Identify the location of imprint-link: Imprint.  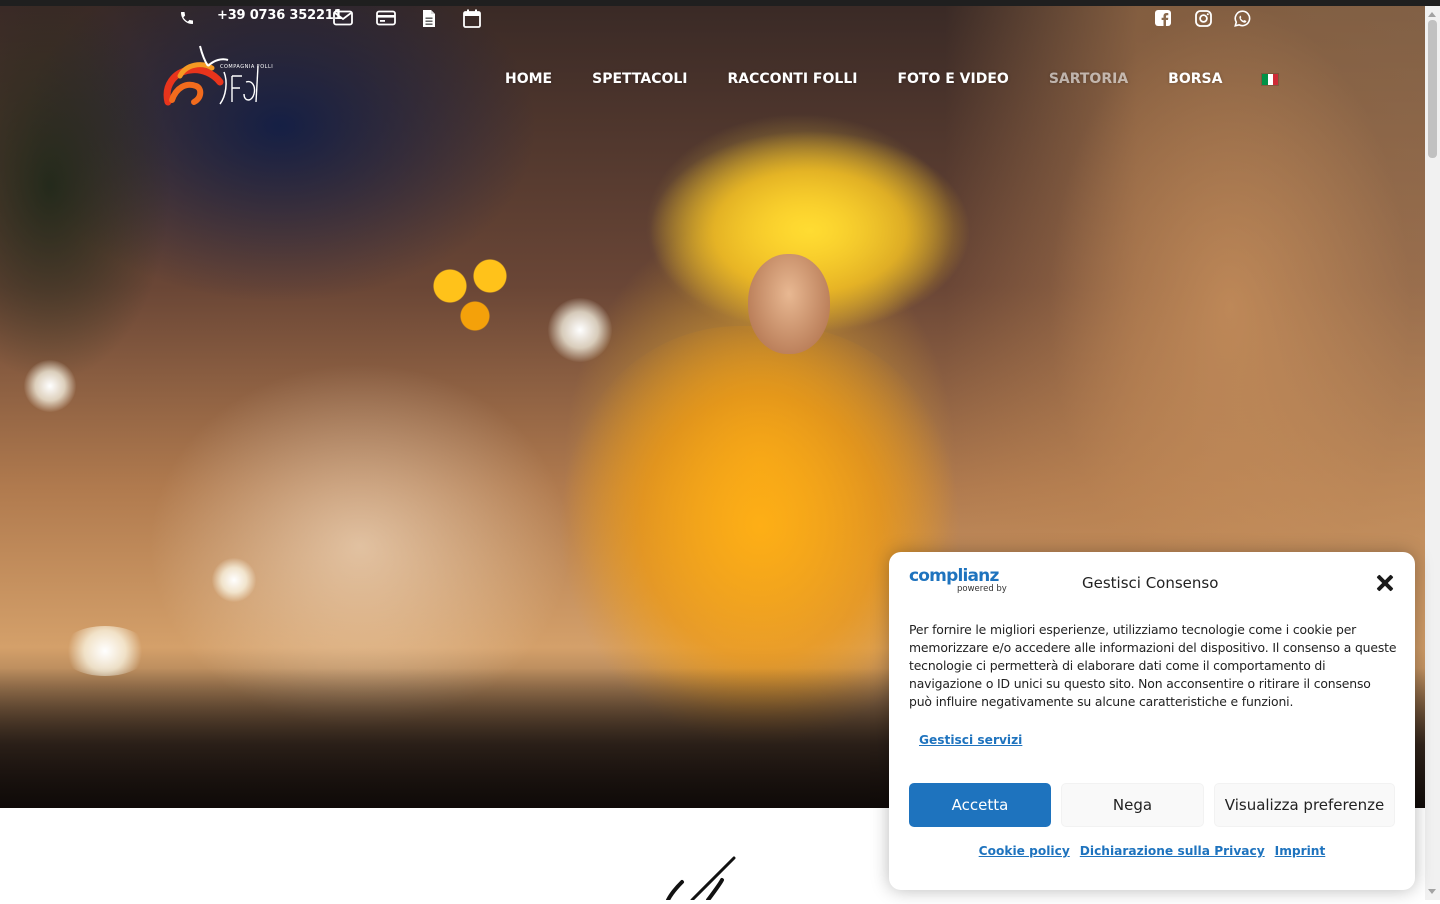
(1300, 851).